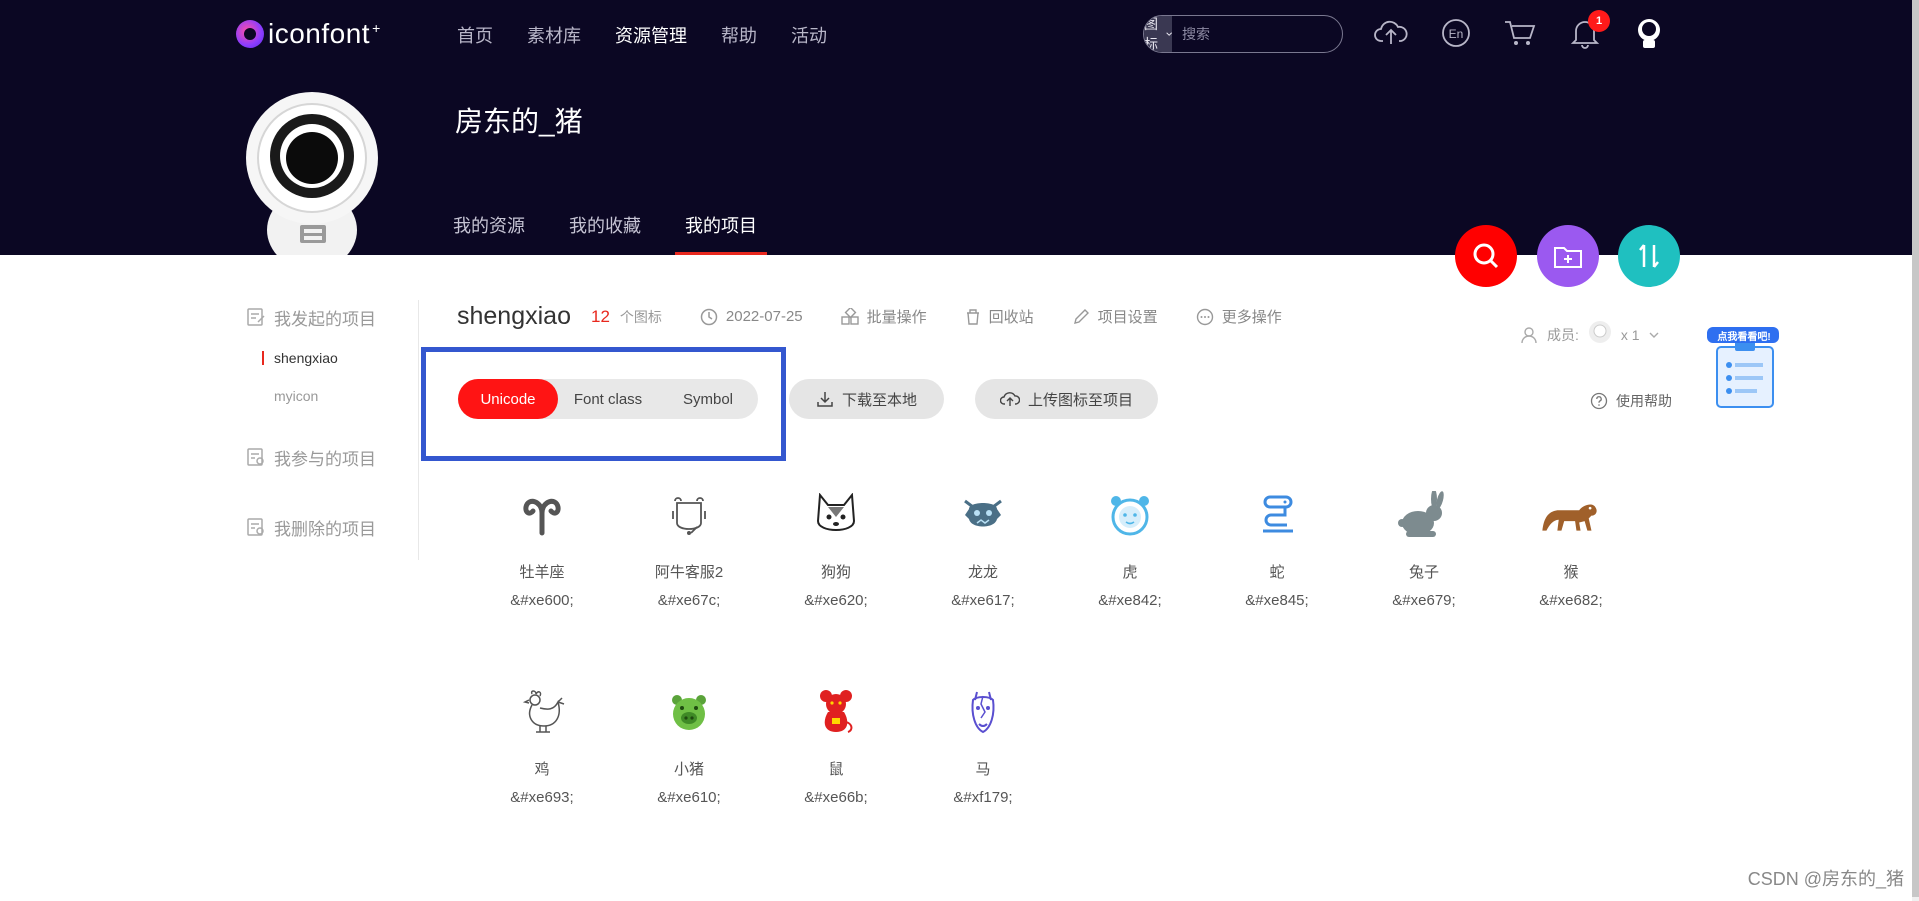  Describe the element at coordinates (1080, 400) in the screenshot. I see `upload-label: 上传图标至项目` at that location.